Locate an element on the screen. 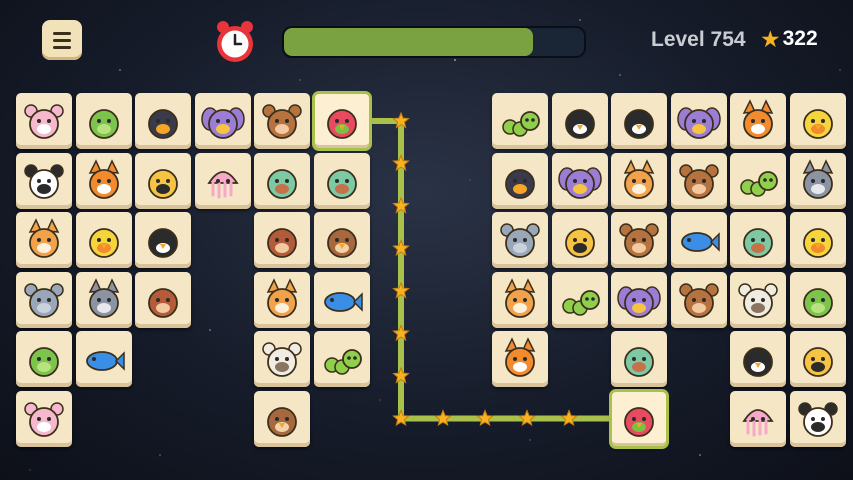 The height and width of the screenshot is (480, 853). toucan-icon is located at coordinates (520, 181).